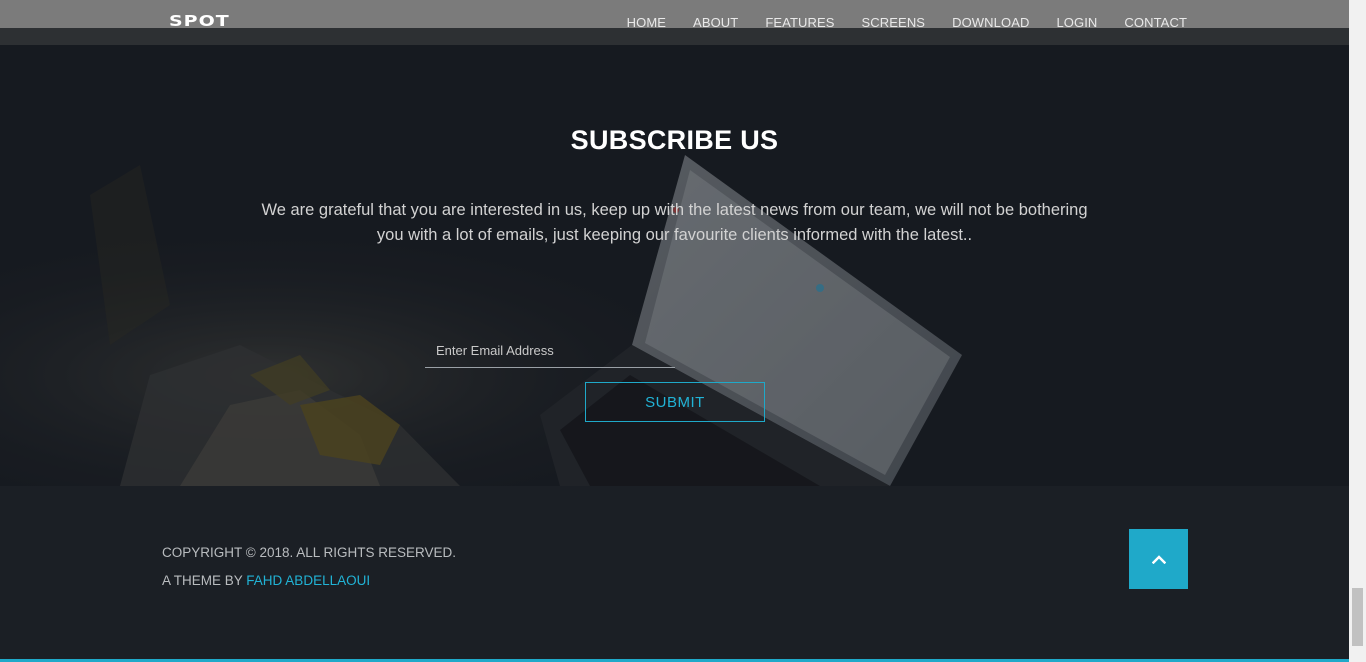  I want to click on back-to-top-button, so click(1158, 559).